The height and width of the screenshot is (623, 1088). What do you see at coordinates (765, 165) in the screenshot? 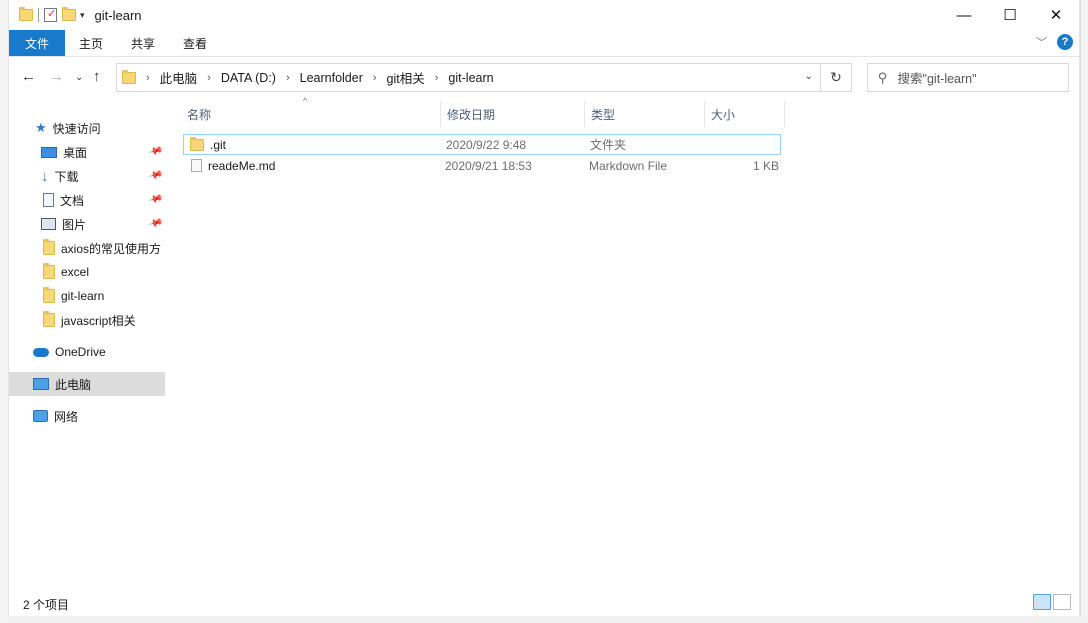
I see `file-size: 1 KB` at bounding box center [765, 165].